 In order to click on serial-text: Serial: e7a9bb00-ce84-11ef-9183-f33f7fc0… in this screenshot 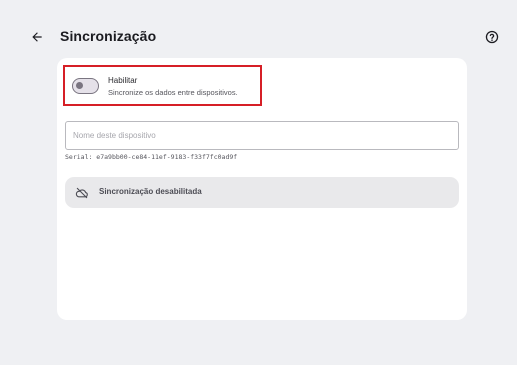, I will do `click(151, 157)`.